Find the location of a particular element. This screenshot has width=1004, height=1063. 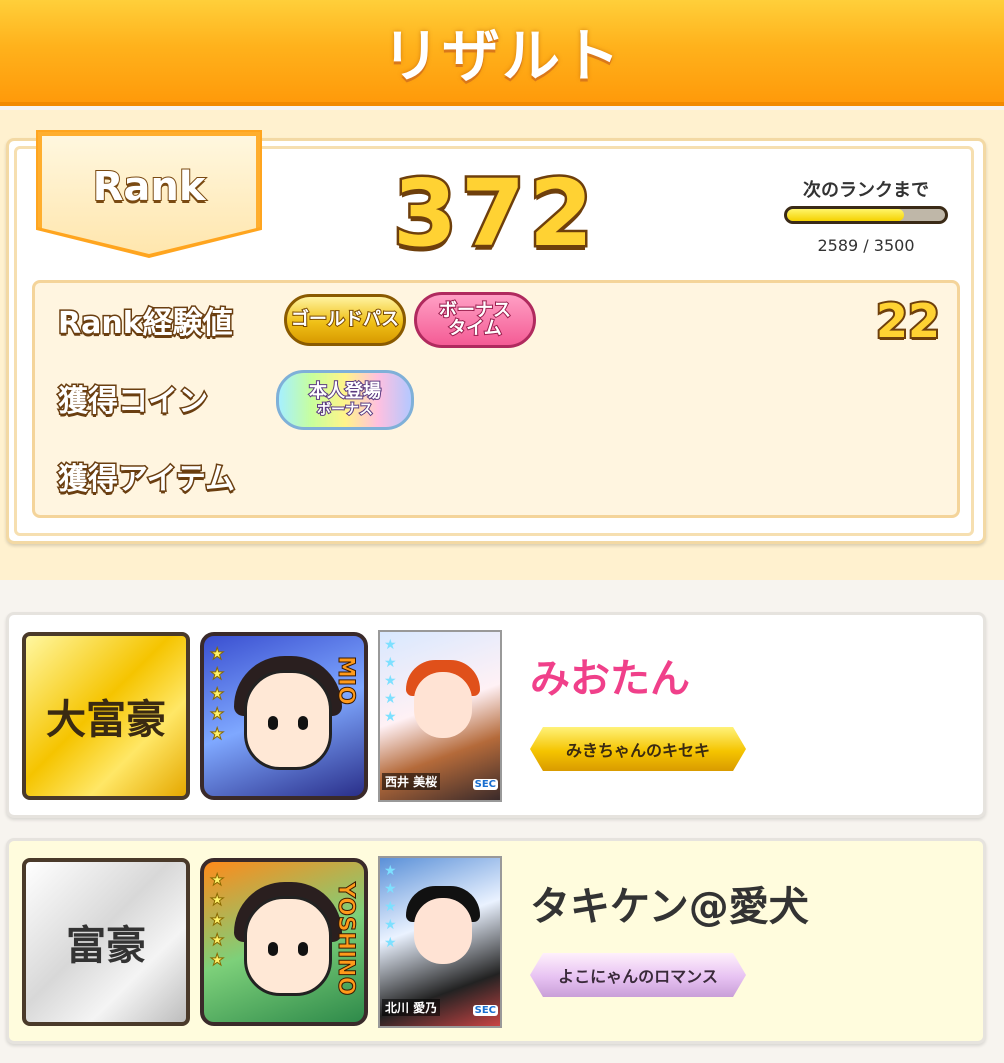

rank-exp-label: Rank経験値 is located at coordinates (146, 324).